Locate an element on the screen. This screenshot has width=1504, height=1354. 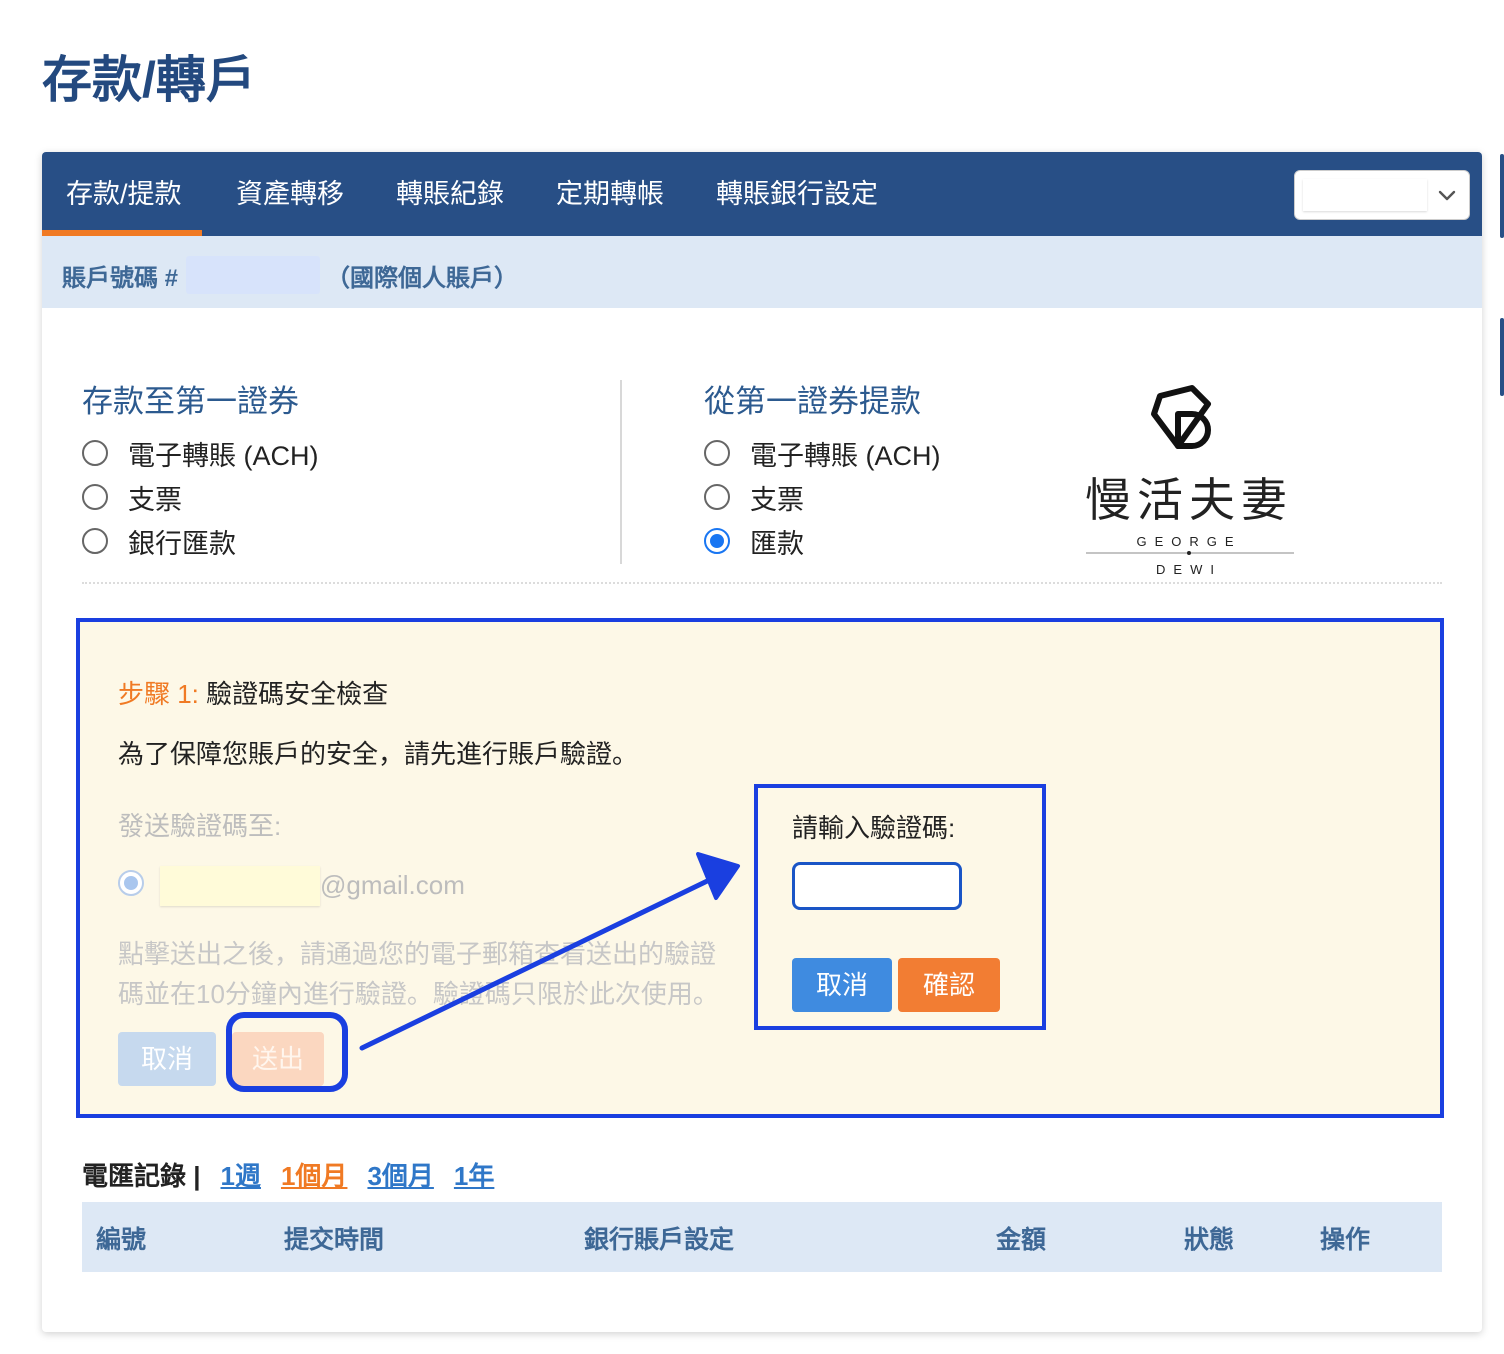
range-1-month: 1個月 is located at coordinates (314, 1174).